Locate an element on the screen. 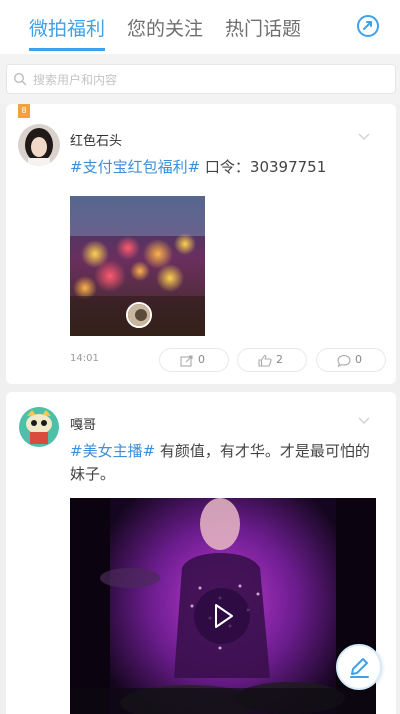 This screenshot has height=714, width=400. post-text: #美女主播# 有颜值，有才华。才是最可怕的妹子。 is located at coordinates (223, 463).